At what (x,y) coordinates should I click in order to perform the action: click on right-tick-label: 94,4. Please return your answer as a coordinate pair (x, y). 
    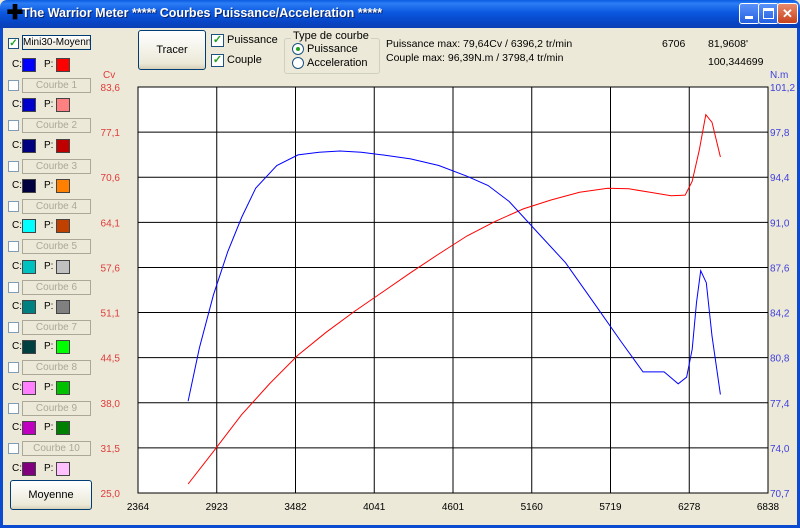
    Looking at the image, I should click on (780, 178).